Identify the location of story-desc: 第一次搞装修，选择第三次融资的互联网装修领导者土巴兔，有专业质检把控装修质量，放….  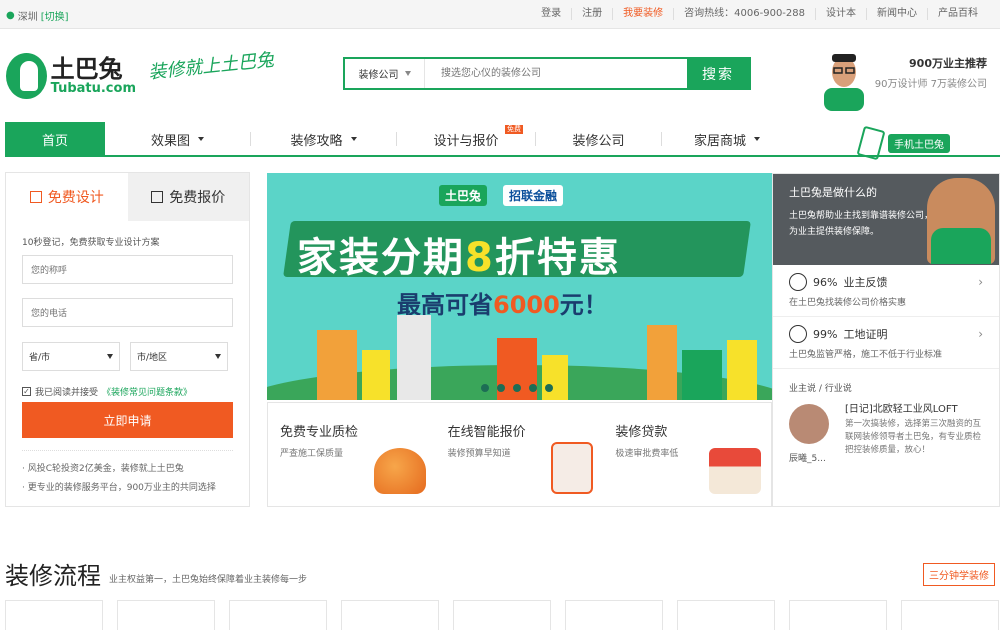
(913, 437).